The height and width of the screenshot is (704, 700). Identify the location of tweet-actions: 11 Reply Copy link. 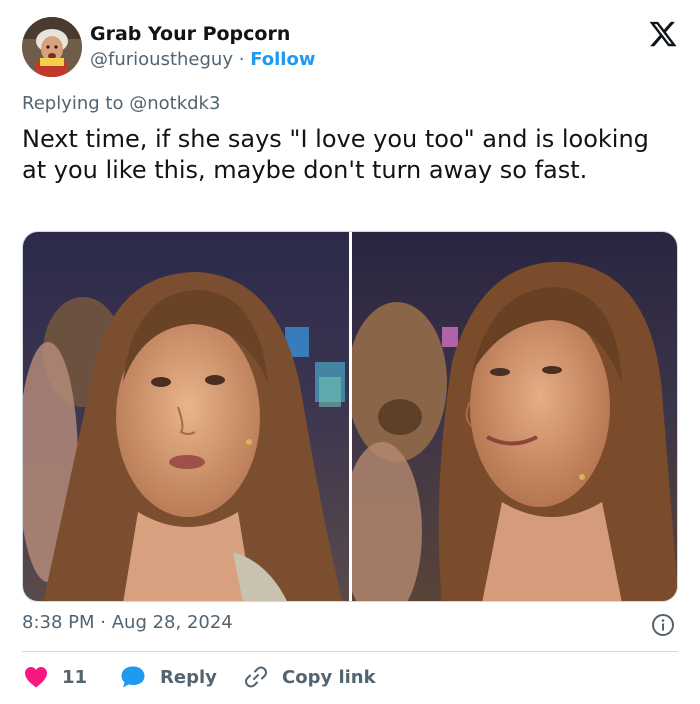
(350, 677).